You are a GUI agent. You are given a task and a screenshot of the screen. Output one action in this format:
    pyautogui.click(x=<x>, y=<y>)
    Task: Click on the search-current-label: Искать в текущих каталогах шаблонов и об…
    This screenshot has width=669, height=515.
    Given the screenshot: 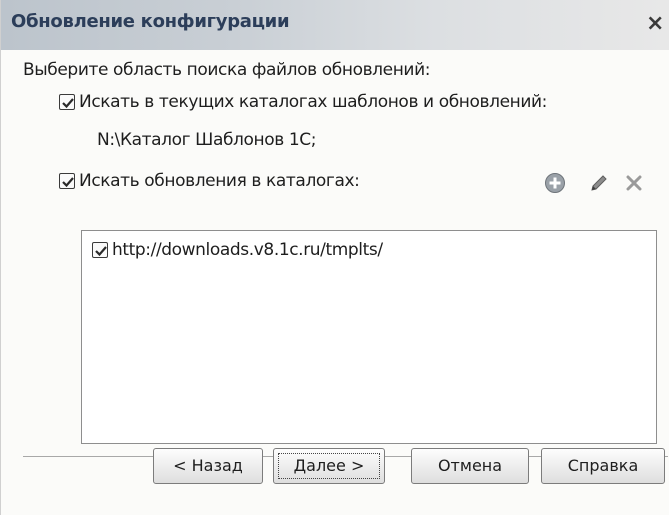 What is the action you would take?
    pyautogui.click(x=313, y=102)
    